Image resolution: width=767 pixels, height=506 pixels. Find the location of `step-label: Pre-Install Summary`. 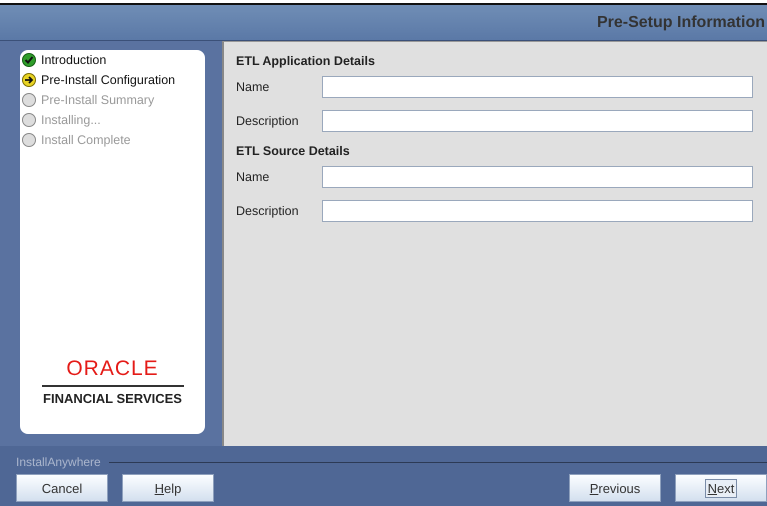

step-label: Pre-Install Summary is located at coordinates (97, 100).